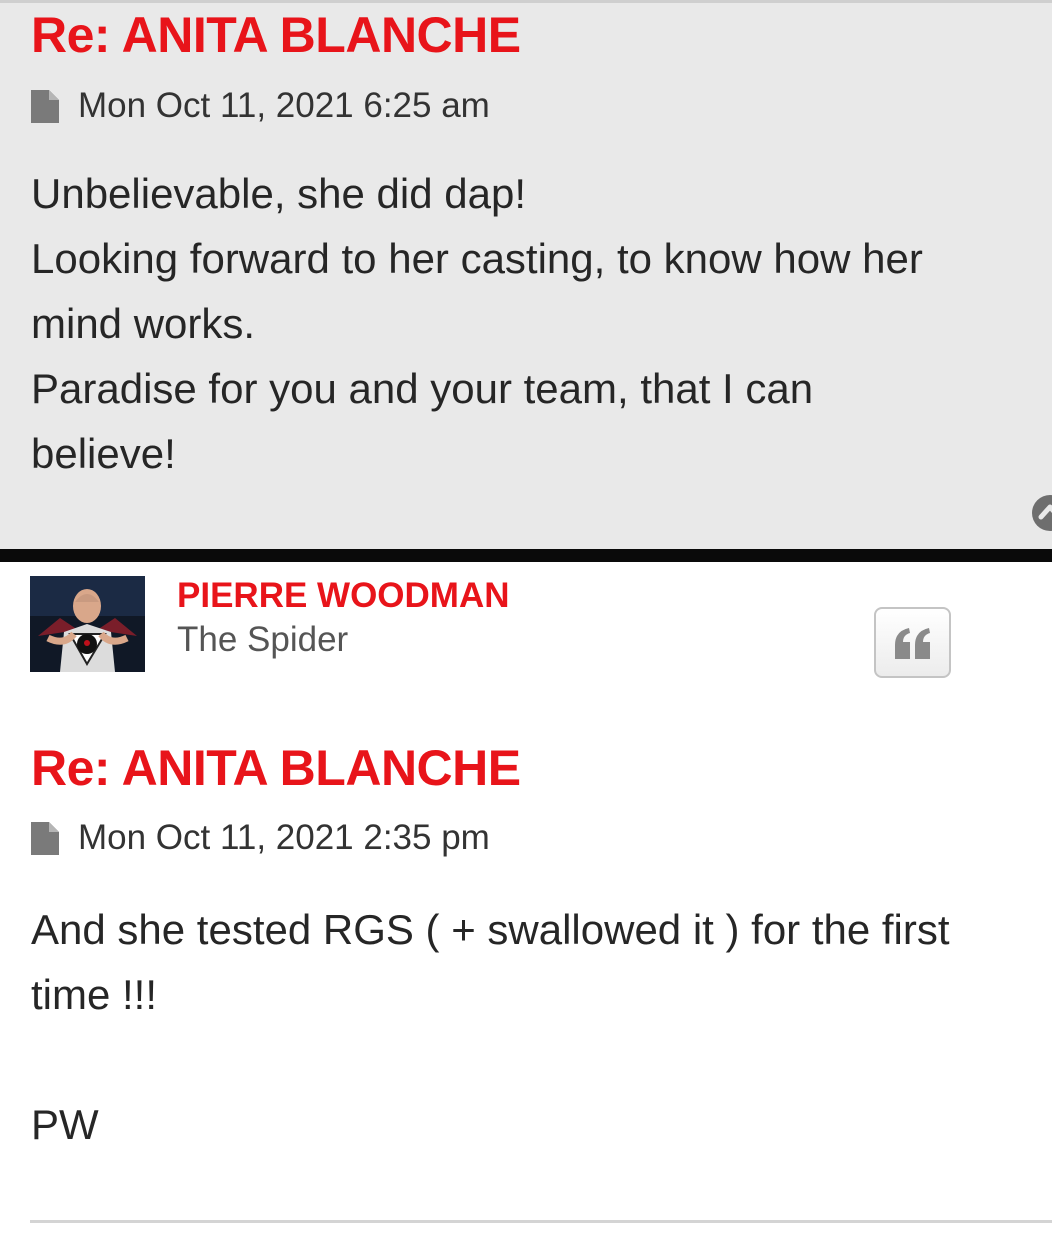 The width and height of the screenshot is (1052, 1238). I want to click on post-blank-line, so click(538, 1059).